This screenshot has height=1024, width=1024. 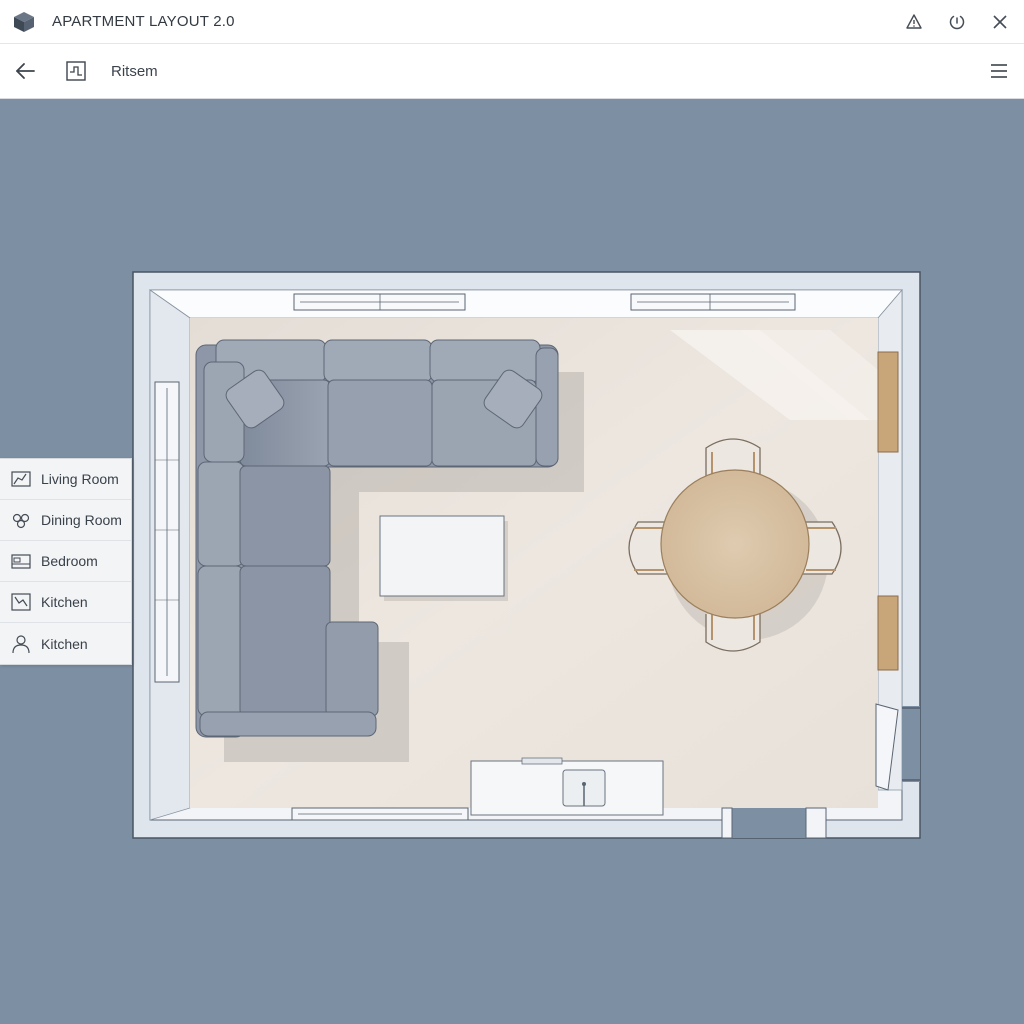 What do you see at coordinates (80, 479) in the screenshot?
I see `room-item-label: Living Room` at bounding box center [80, 479].